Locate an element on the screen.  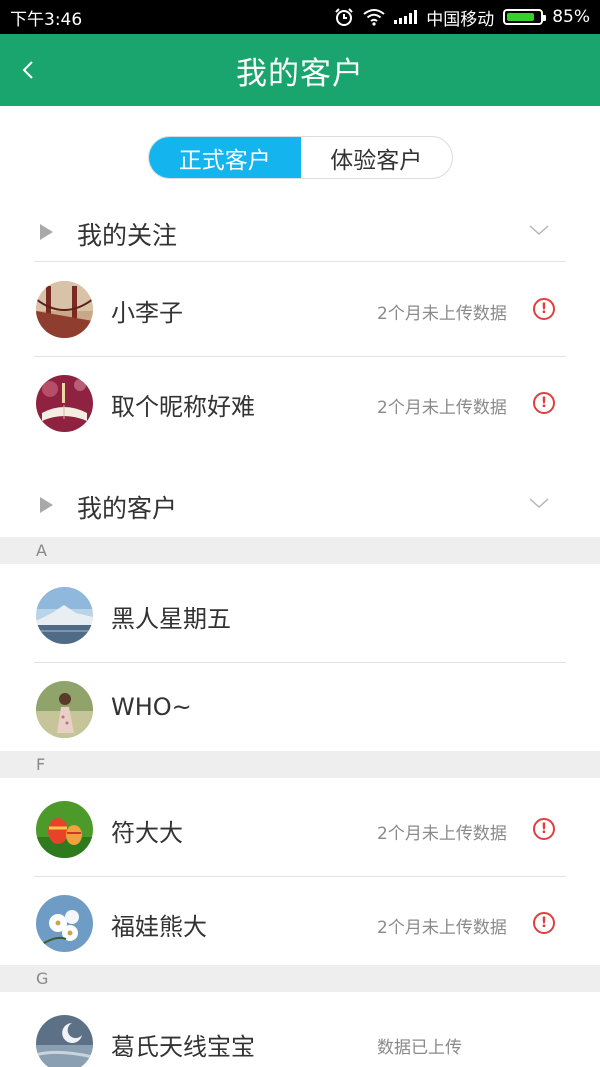
girl-photo-icon is located at coordinates (64, 709).